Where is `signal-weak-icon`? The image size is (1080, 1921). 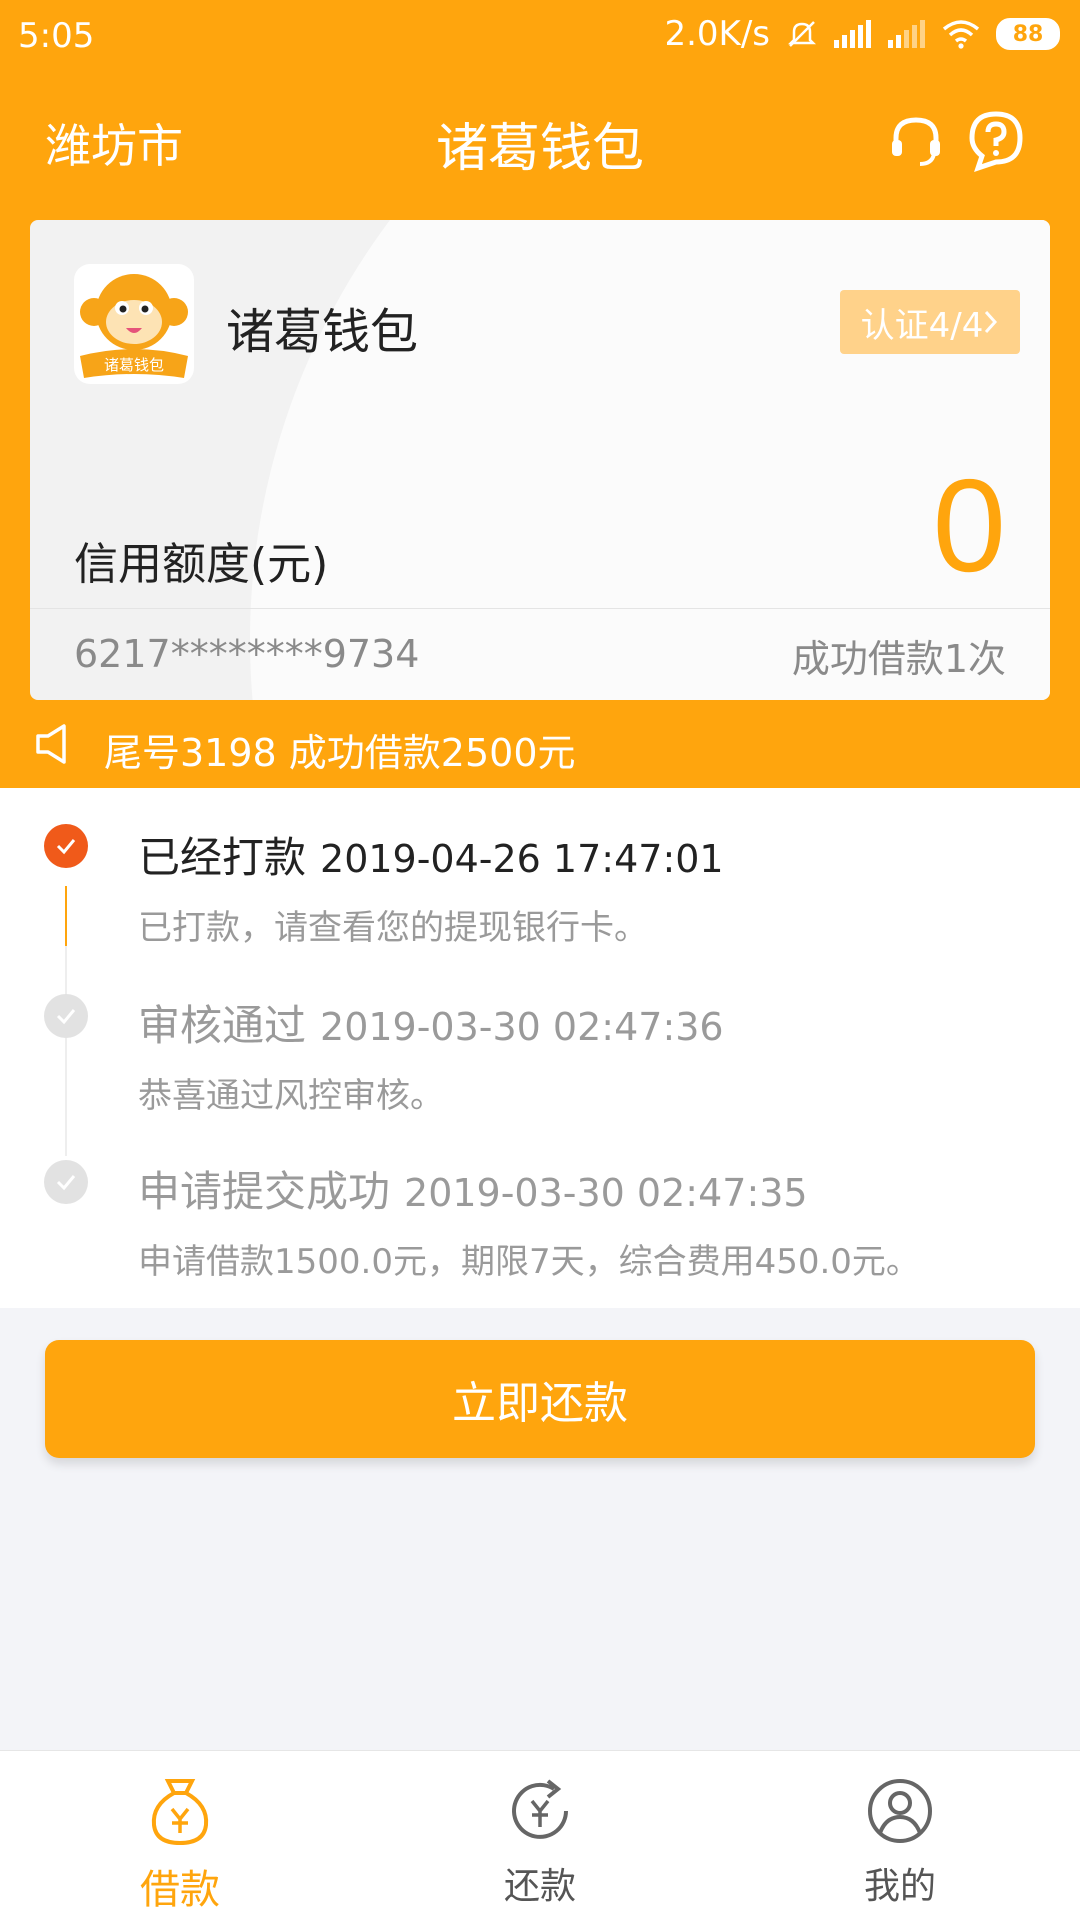 signal-weak-icon is located at coordinates (906, 34).